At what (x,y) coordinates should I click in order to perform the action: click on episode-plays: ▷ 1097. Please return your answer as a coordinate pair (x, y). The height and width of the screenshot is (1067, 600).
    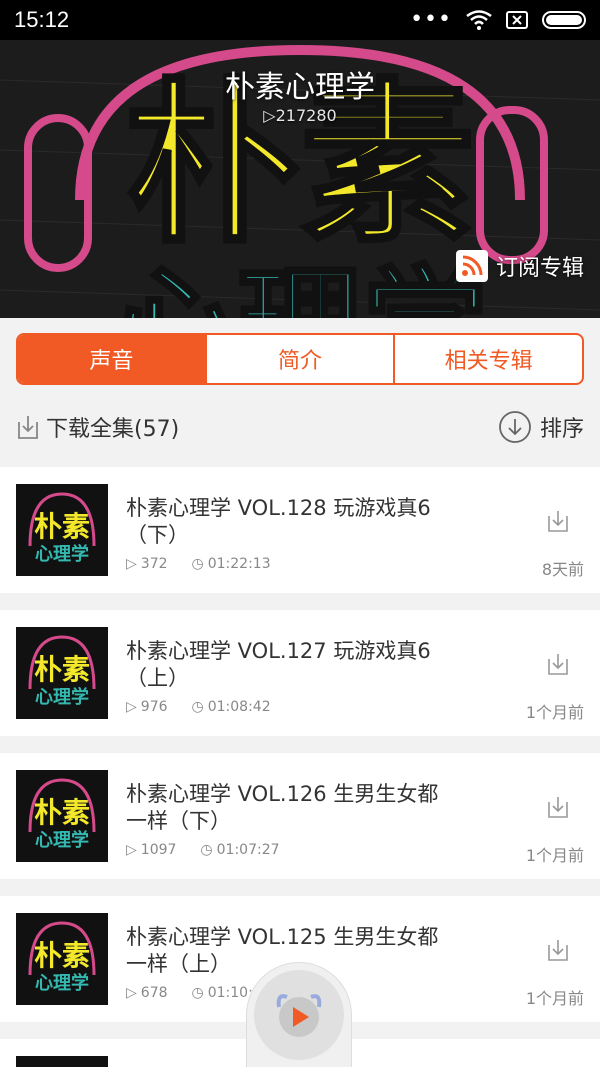
    Looking at the image, I should click on (151, 850).